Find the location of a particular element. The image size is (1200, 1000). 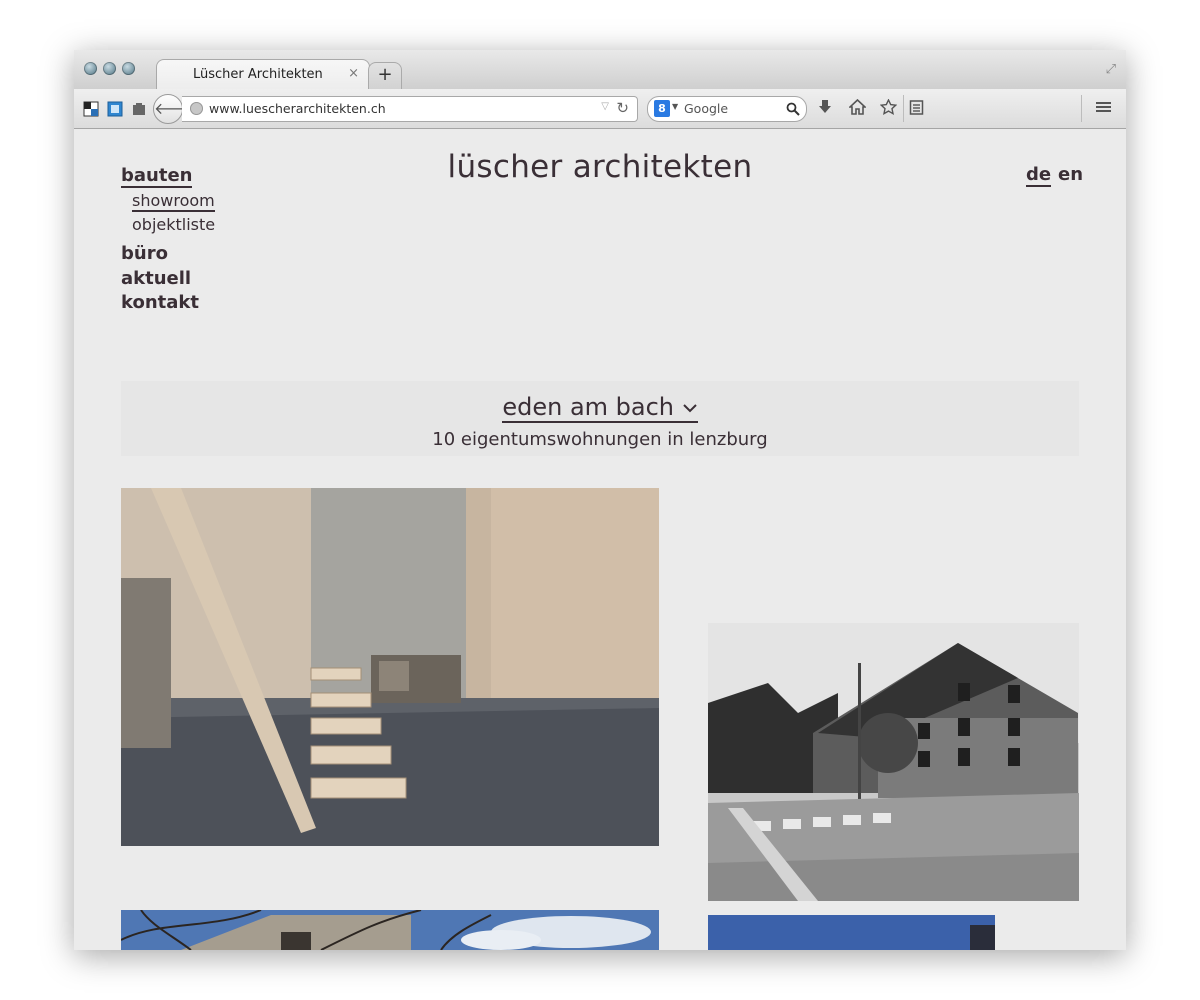

url-bar: www.luescherarchitekten.ch ▽ ↻ is located at coordinates (410, 109).